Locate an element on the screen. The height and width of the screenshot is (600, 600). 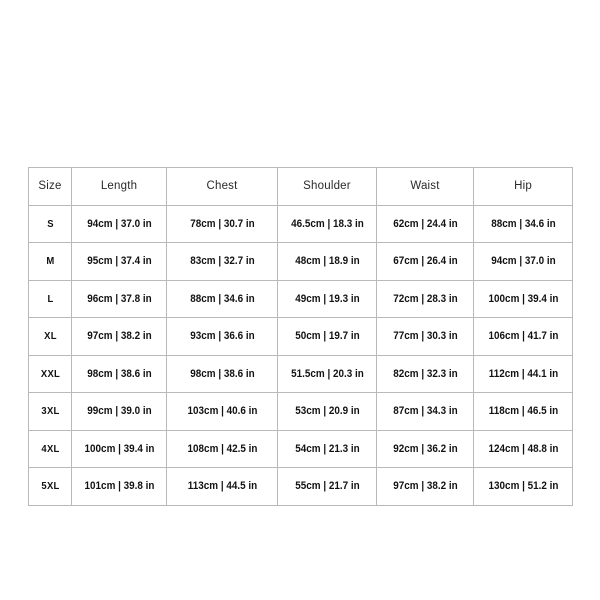
cell-hip: 112cm | 44.1 in is located at coordinates (523, 373).